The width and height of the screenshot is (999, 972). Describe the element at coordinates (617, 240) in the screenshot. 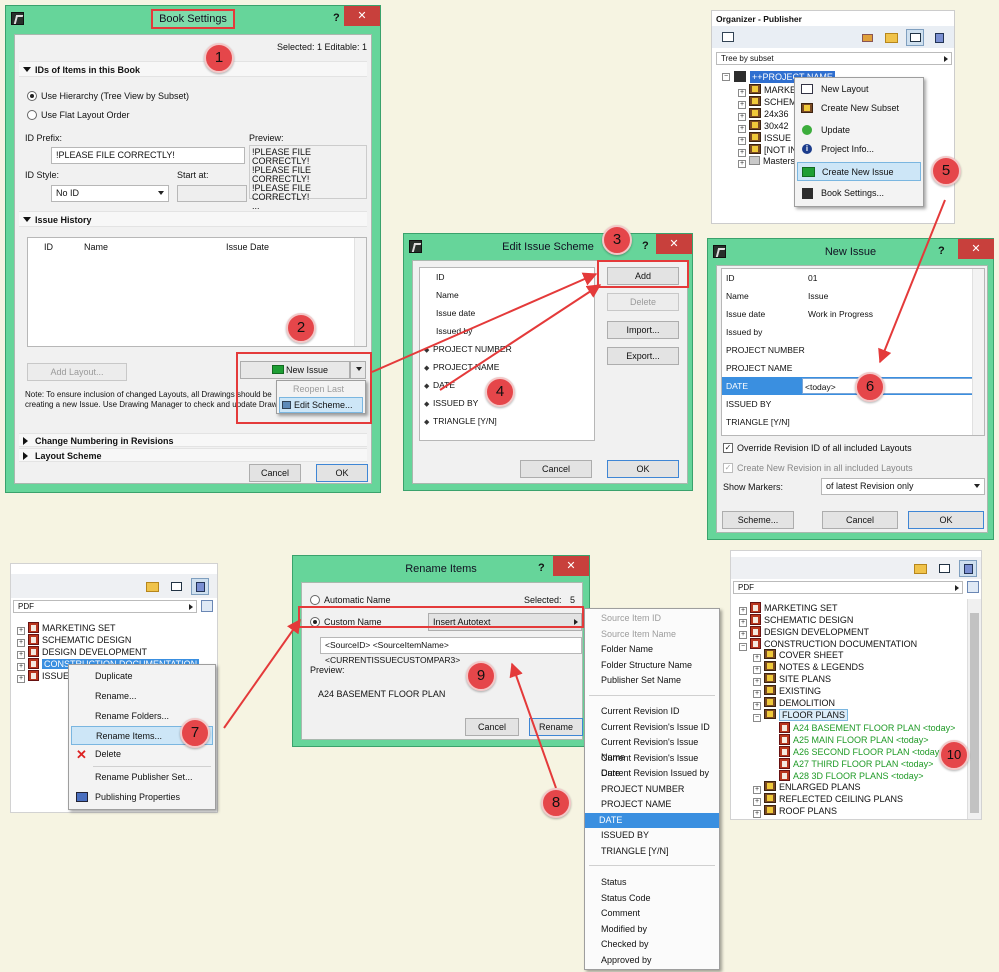

I see `step-badge-3: 3` at that location.